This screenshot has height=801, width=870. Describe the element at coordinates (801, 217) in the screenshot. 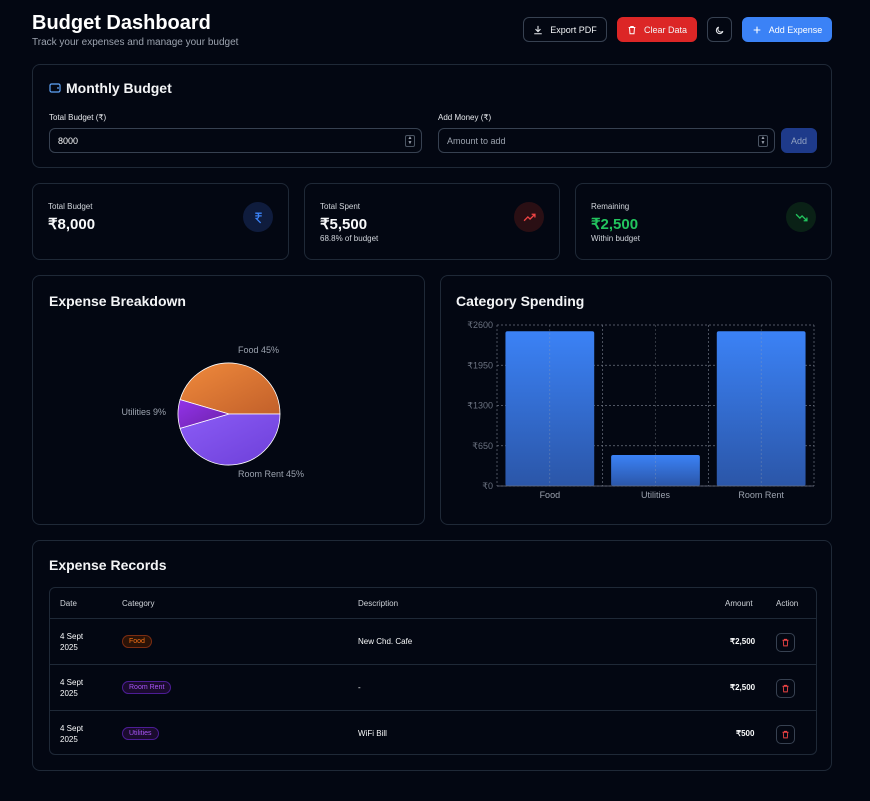

I see `trending-down-icon` at that location.